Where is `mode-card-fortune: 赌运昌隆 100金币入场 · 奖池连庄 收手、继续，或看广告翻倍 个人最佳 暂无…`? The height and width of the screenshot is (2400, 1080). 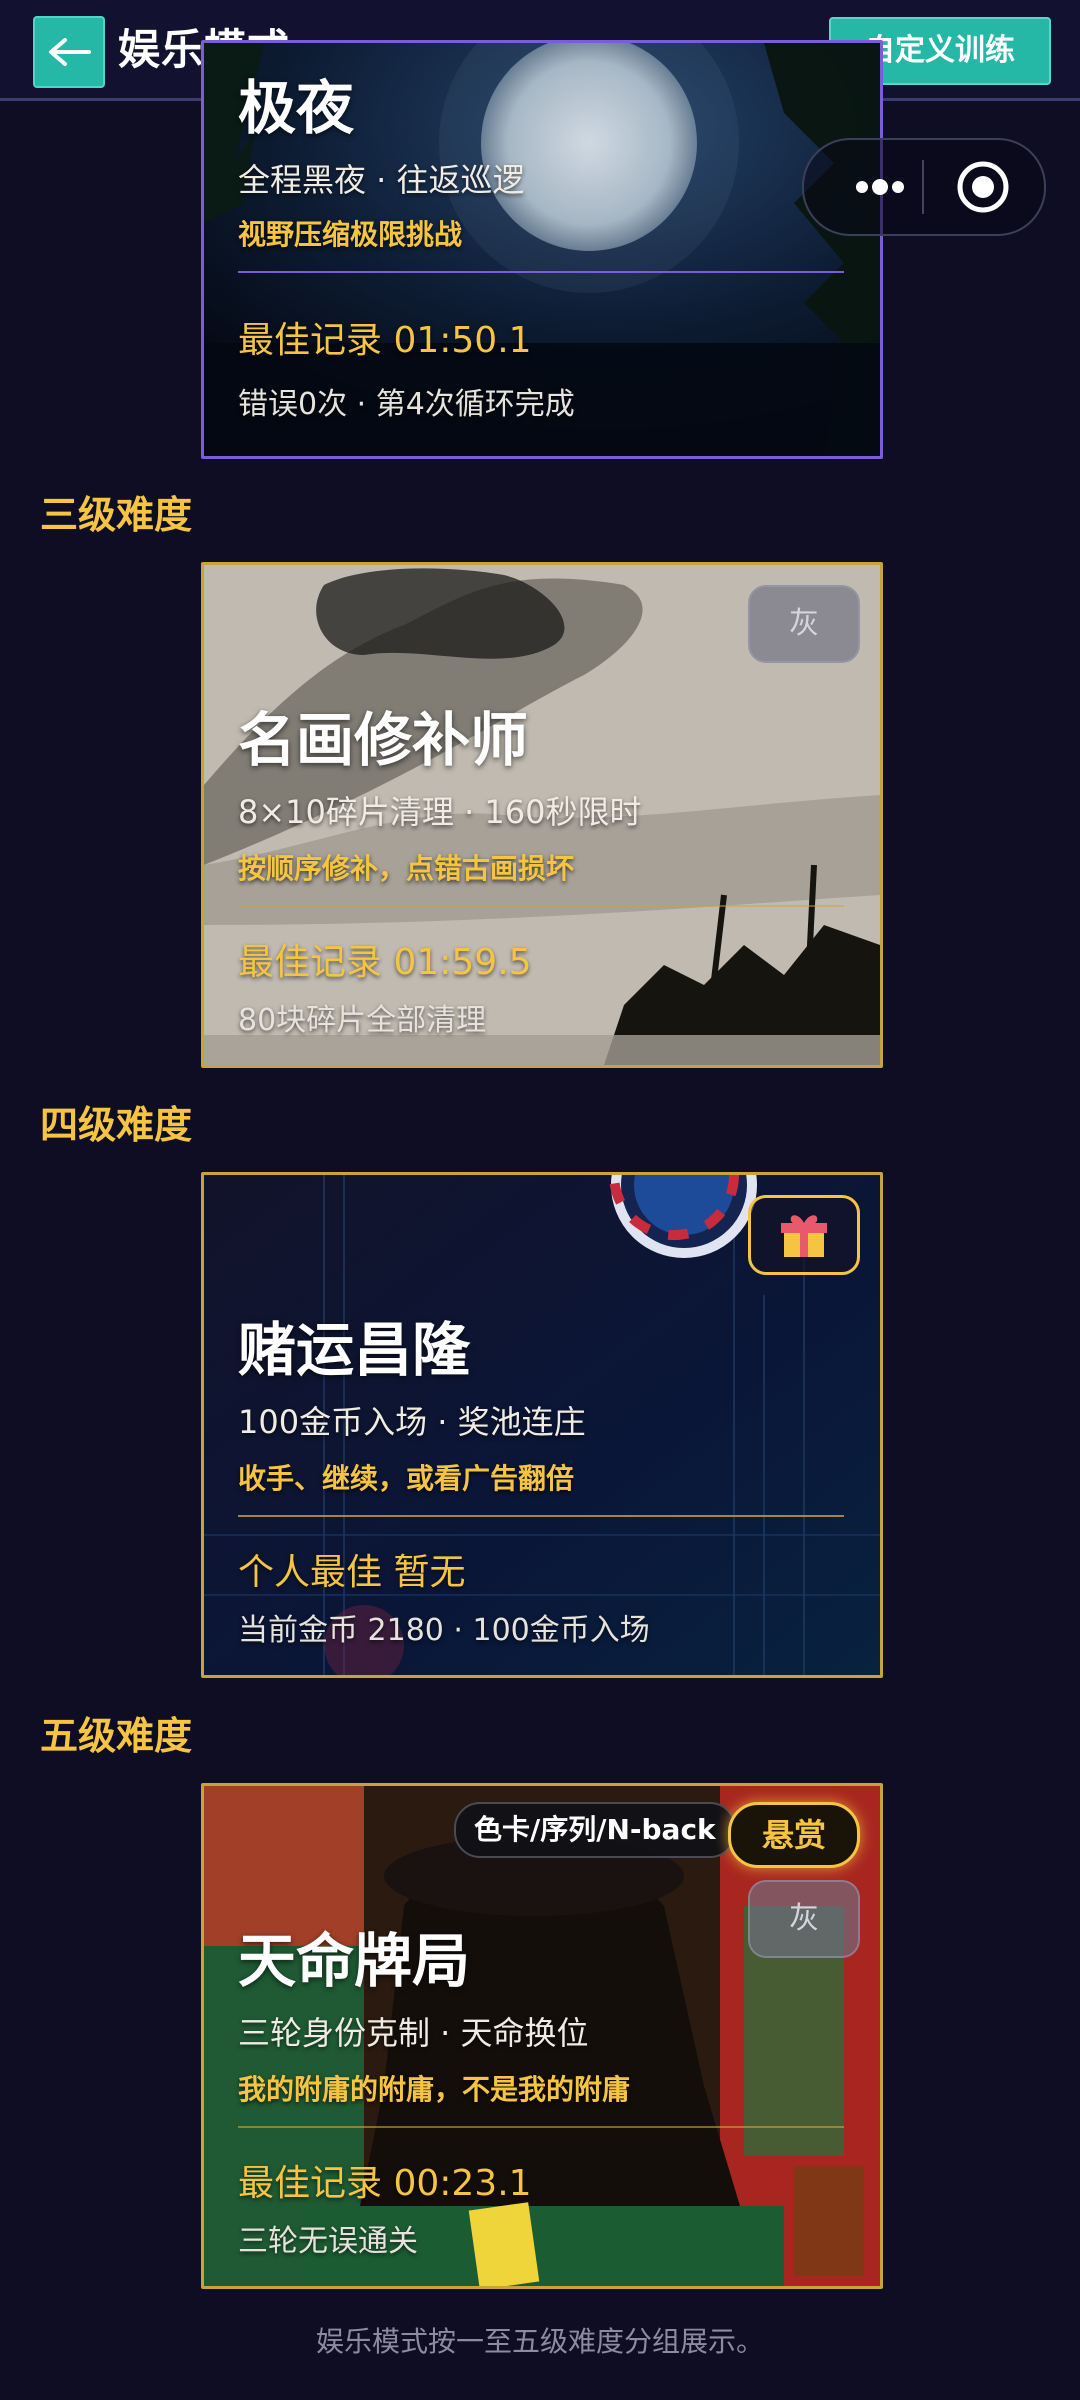 mode-card-fortune: 赌运昌隆 100金币入场 · 奖池连庄 收手、继续，或看广告翻倍 个人最佳 暂无… is located at coordinates (542, 1425).